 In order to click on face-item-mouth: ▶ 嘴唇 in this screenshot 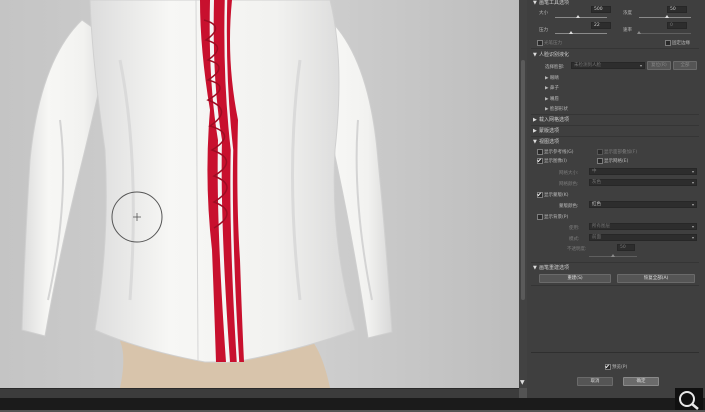, I will do `click(552, 99)`.